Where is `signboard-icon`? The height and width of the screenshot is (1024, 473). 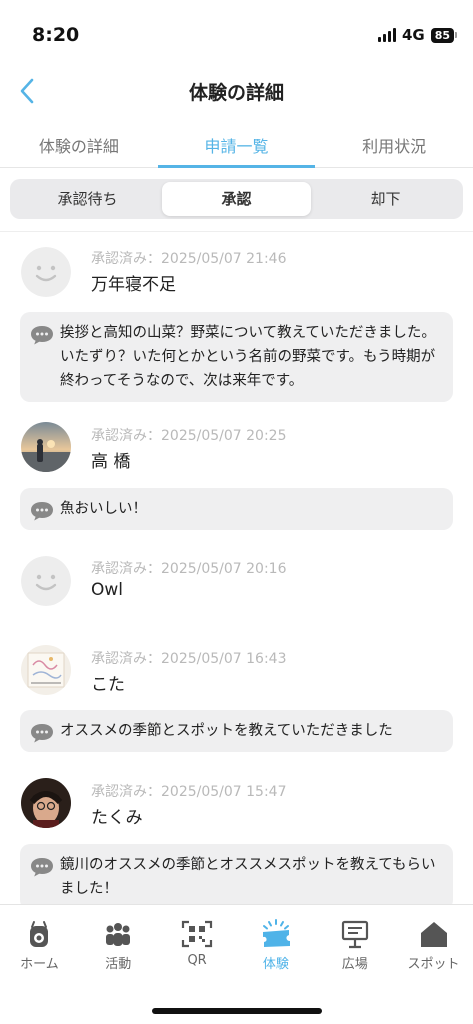 signboard-icon is located at coordinates (354, 934).